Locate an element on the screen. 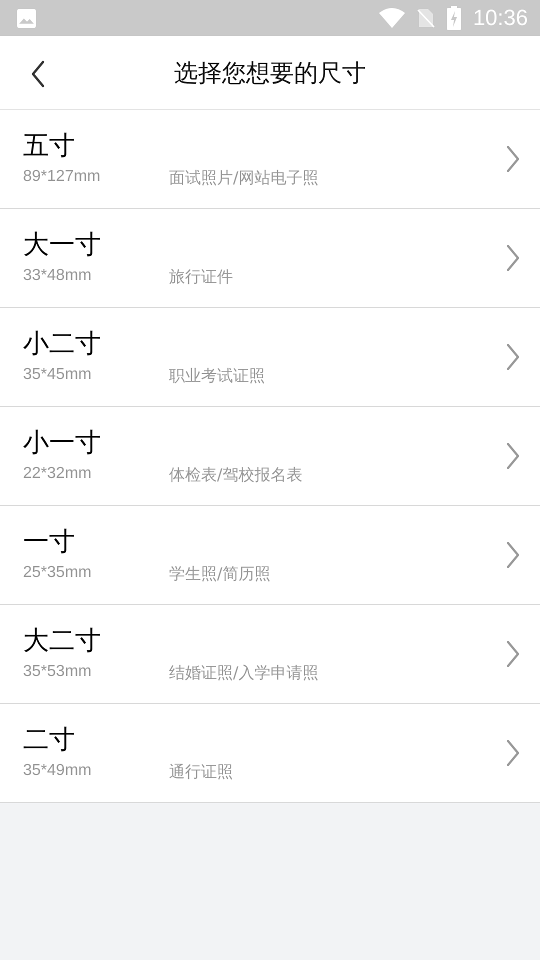 The image size is (540, 960). battery-charging-icon is located at coordinates (453, 18).